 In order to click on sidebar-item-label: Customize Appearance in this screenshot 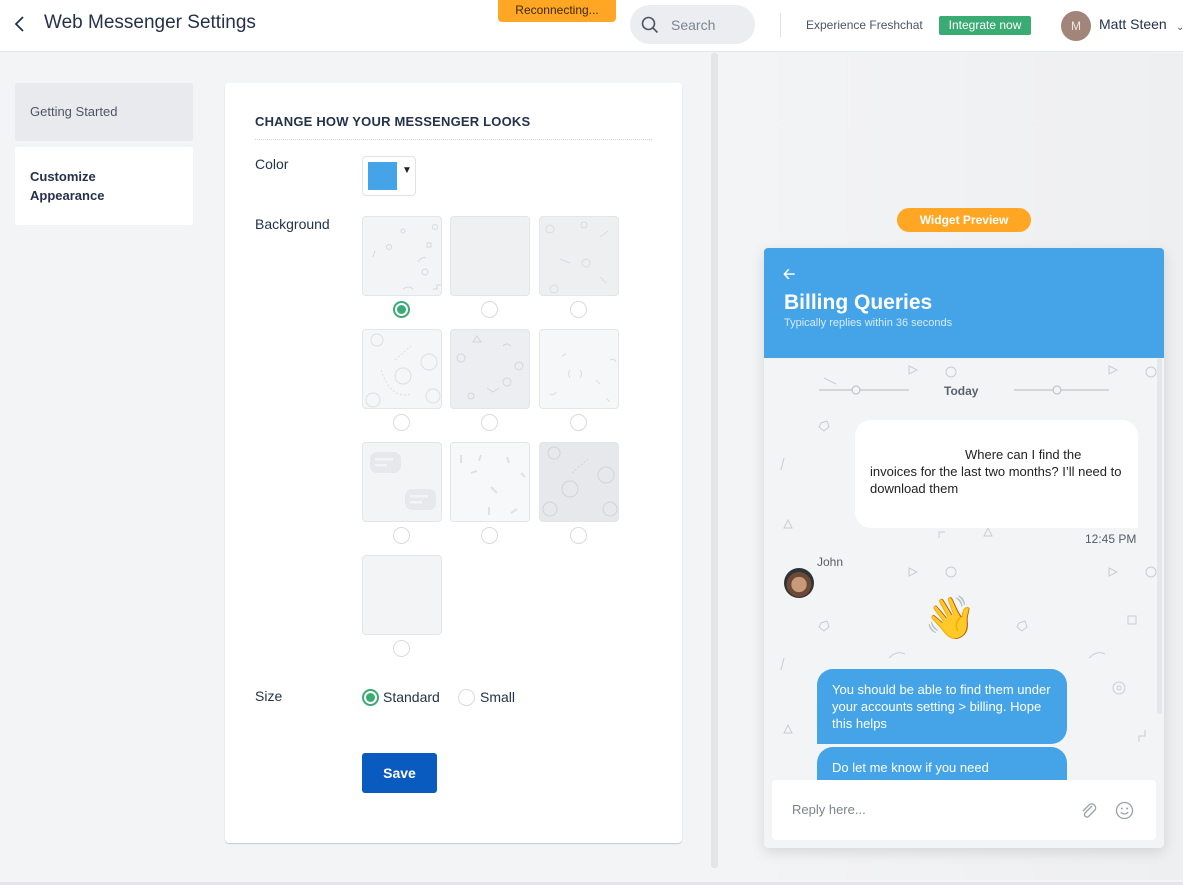, I will do `click(67, 186)`.